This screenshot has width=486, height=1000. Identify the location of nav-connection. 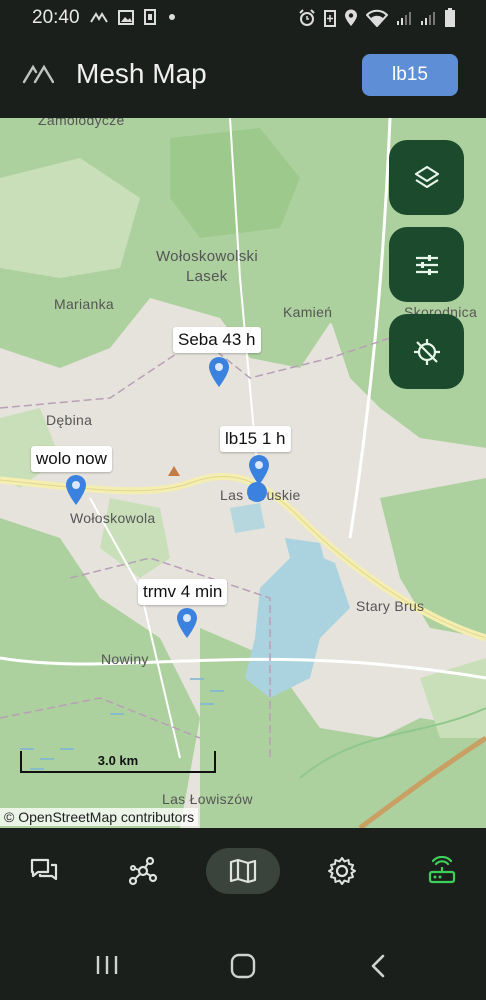
(442, 871).